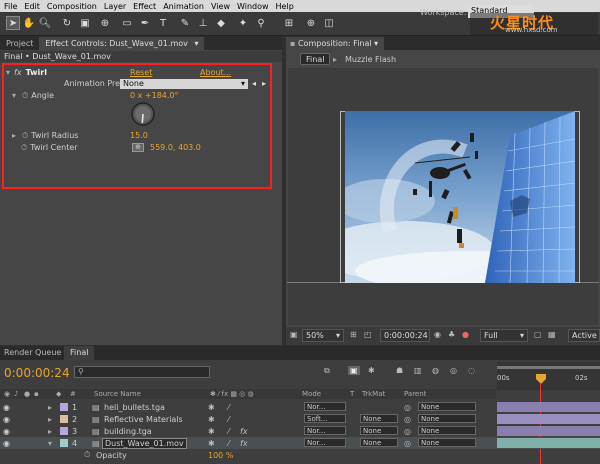 This screenshot has height=464, width=600. Describe the element at coordinates (185, 23) in the screenshot. I see `brush-tool-icon: ✎` at that location.